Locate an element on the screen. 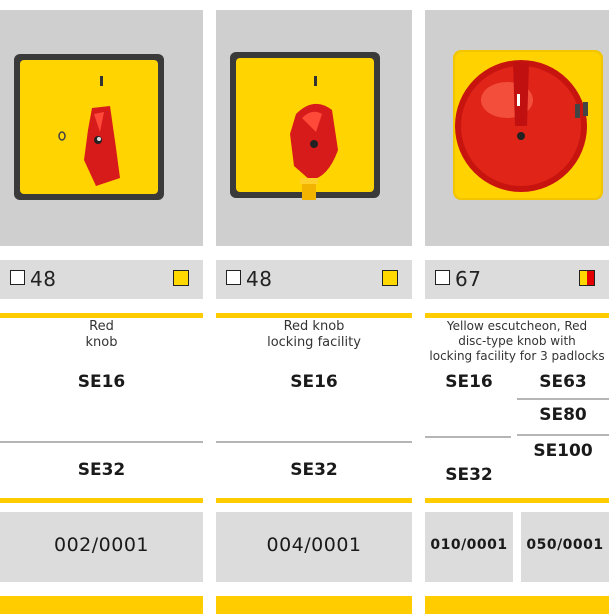  description: Red knob is located at coordinates (101, 335).